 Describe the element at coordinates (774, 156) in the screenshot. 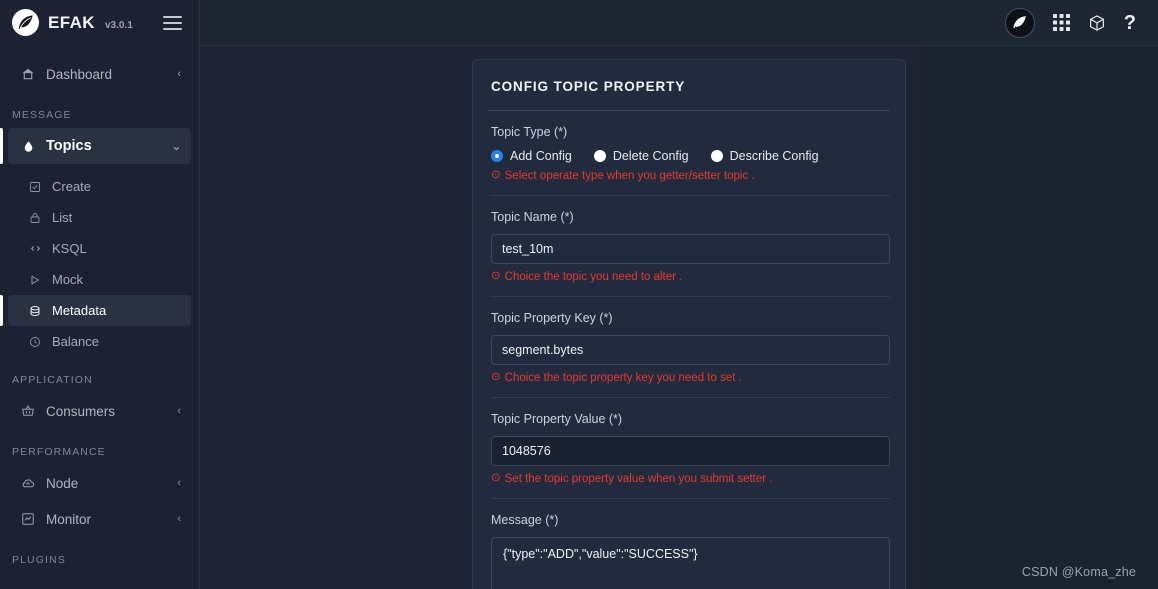

I see `radio-label: Describe Config` at that location.